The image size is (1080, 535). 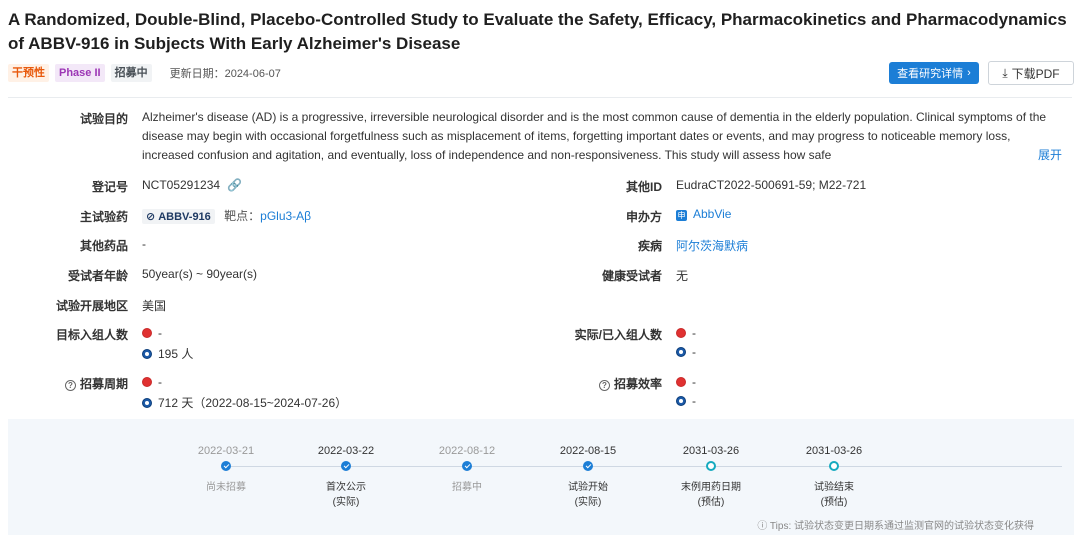 I want to click on actual-enroll-cn-value: -, so click(x=694, y=333).